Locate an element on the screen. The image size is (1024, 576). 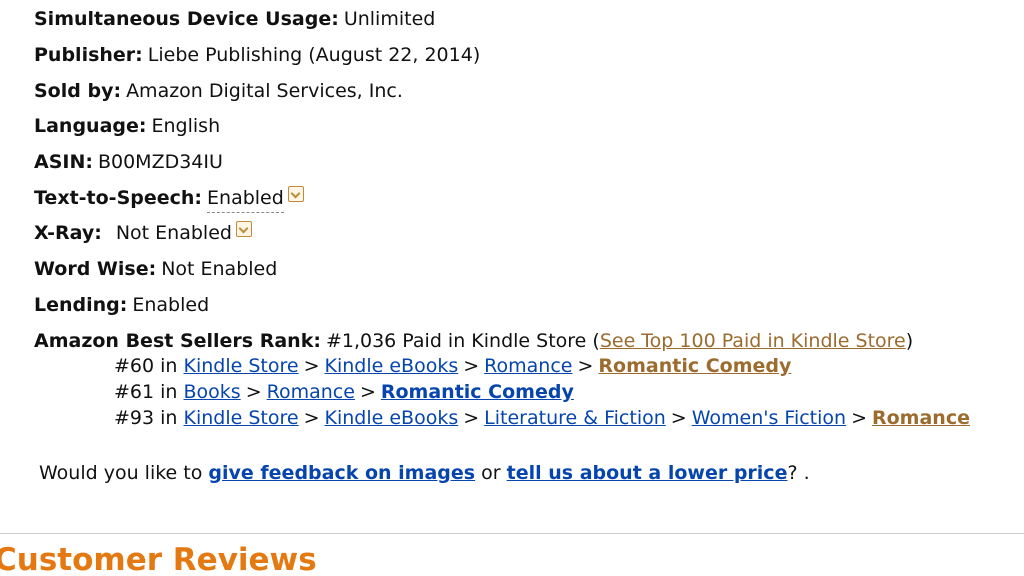
detail-word-wise: Word Wise: Not Enabled is located at coordinates (155, 269).